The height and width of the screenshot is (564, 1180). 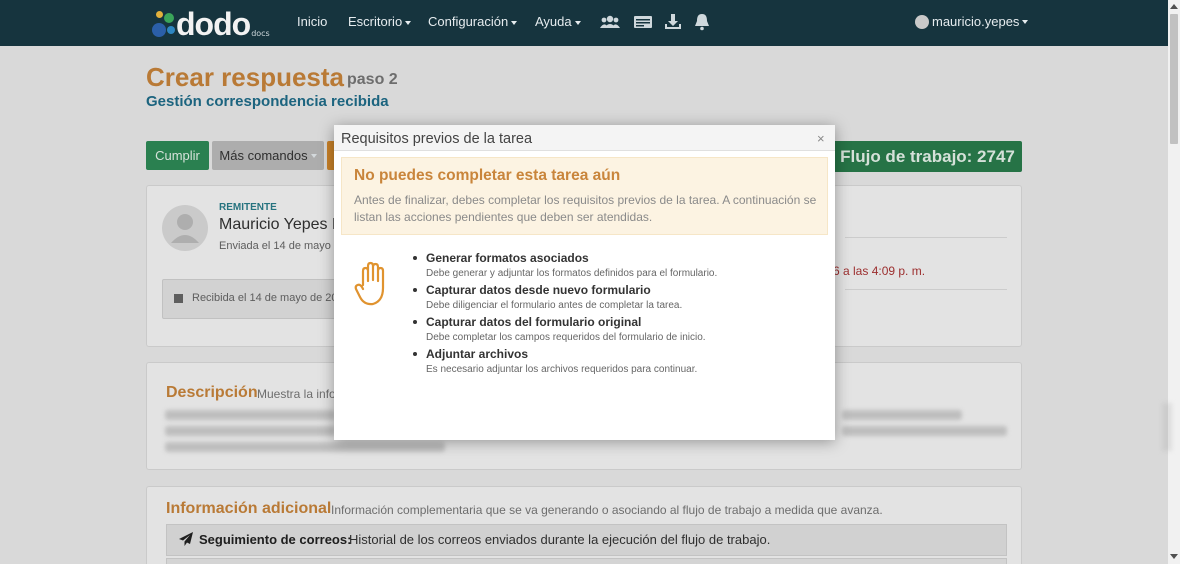 I want to click on user-avatar, so click(x=922, y=21).